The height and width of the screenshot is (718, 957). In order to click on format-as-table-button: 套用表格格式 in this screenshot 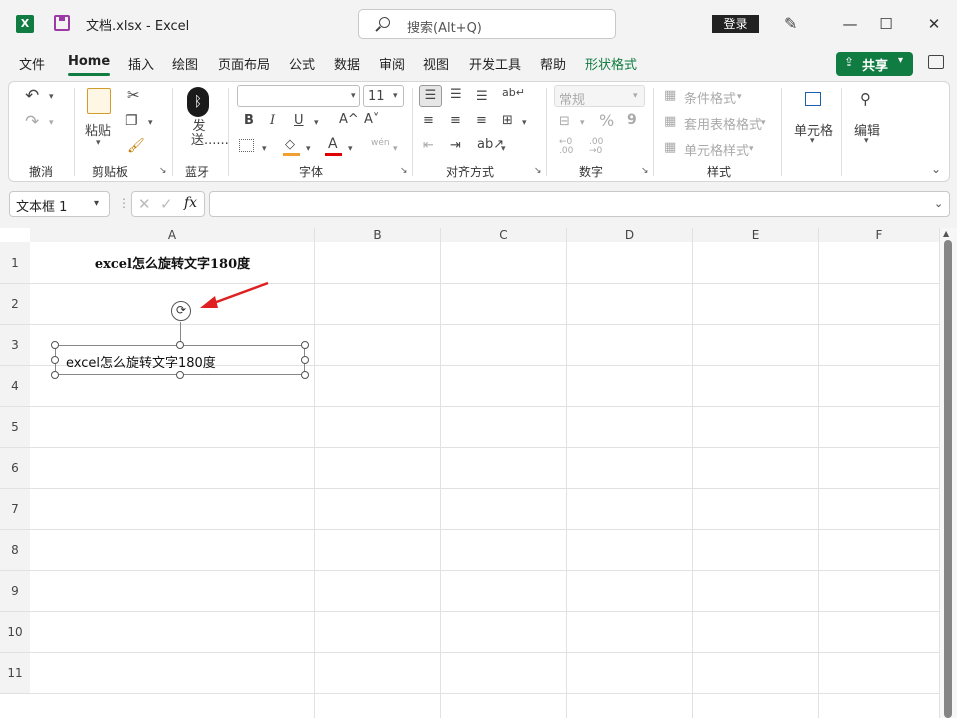, I will do `click(723, 123)`.